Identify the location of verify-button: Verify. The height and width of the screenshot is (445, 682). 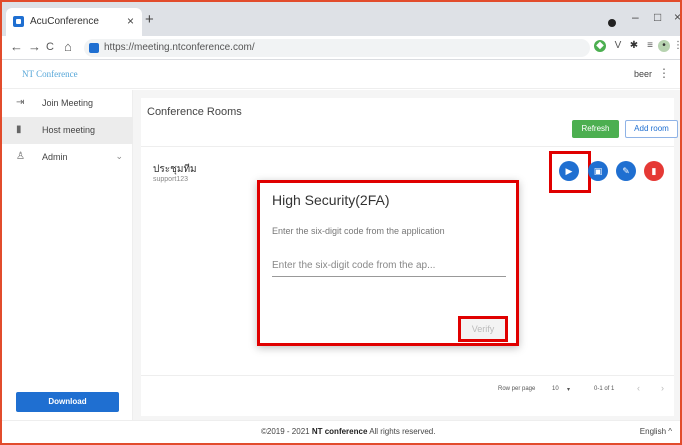
(483, 329).